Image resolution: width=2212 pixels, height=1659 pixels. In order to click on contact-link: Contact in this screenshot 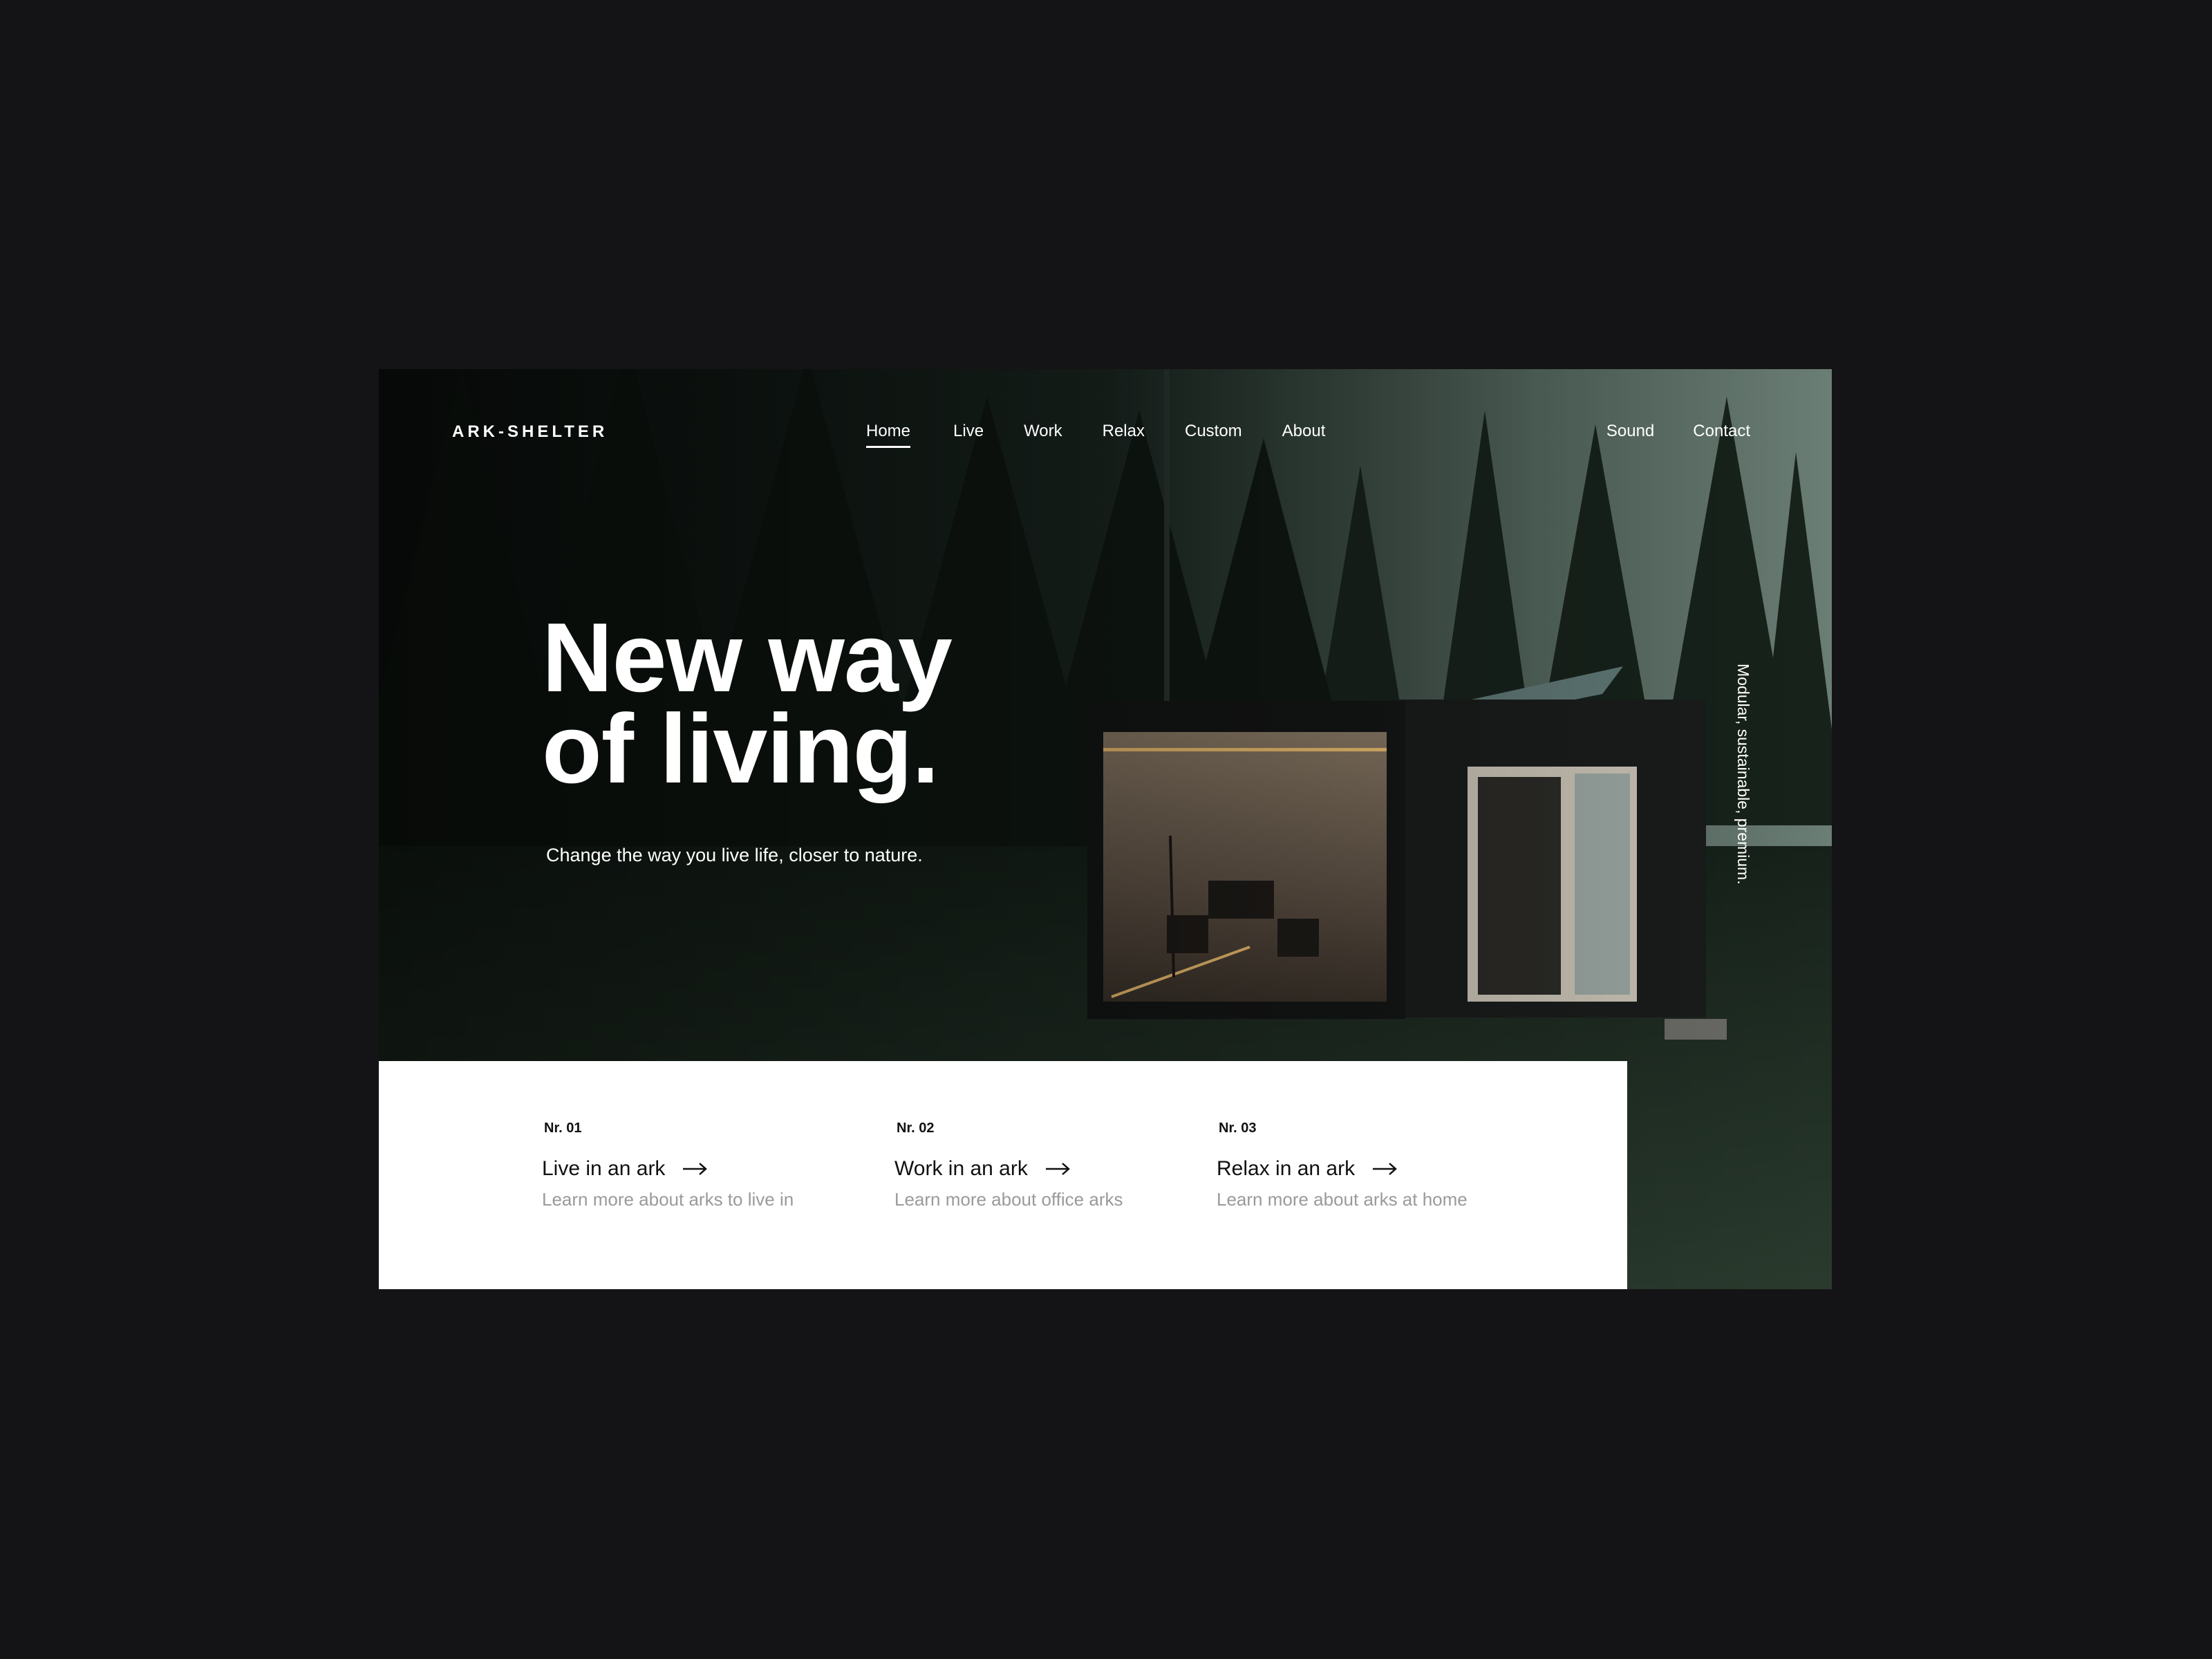, I will do `click(1722, 435)`.